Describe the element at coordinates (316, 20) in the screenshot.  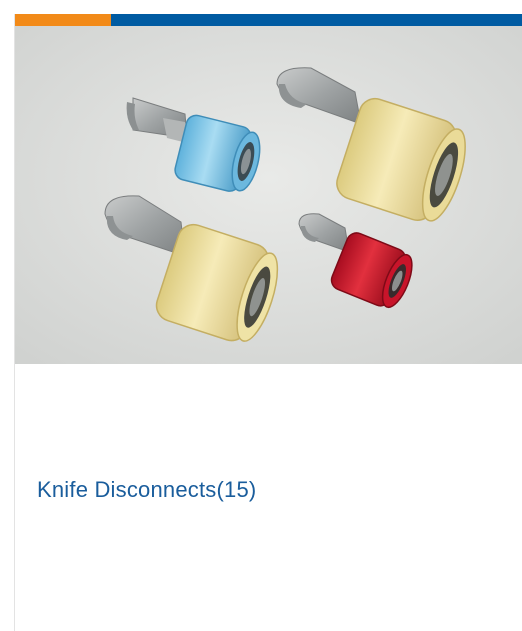
I see `accent-bar-blue` at that location.